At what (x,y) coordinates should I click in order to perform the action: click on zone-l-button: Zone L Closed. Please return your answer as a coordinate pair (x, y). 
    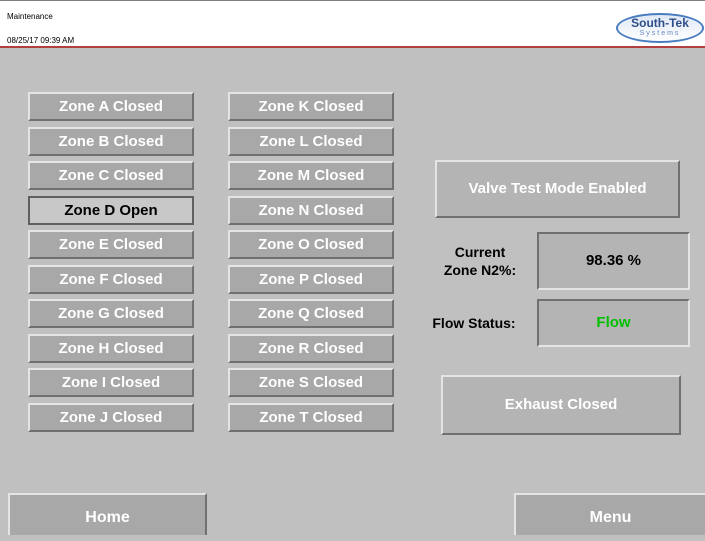
    Looking at the image, I should click on (311, 141).